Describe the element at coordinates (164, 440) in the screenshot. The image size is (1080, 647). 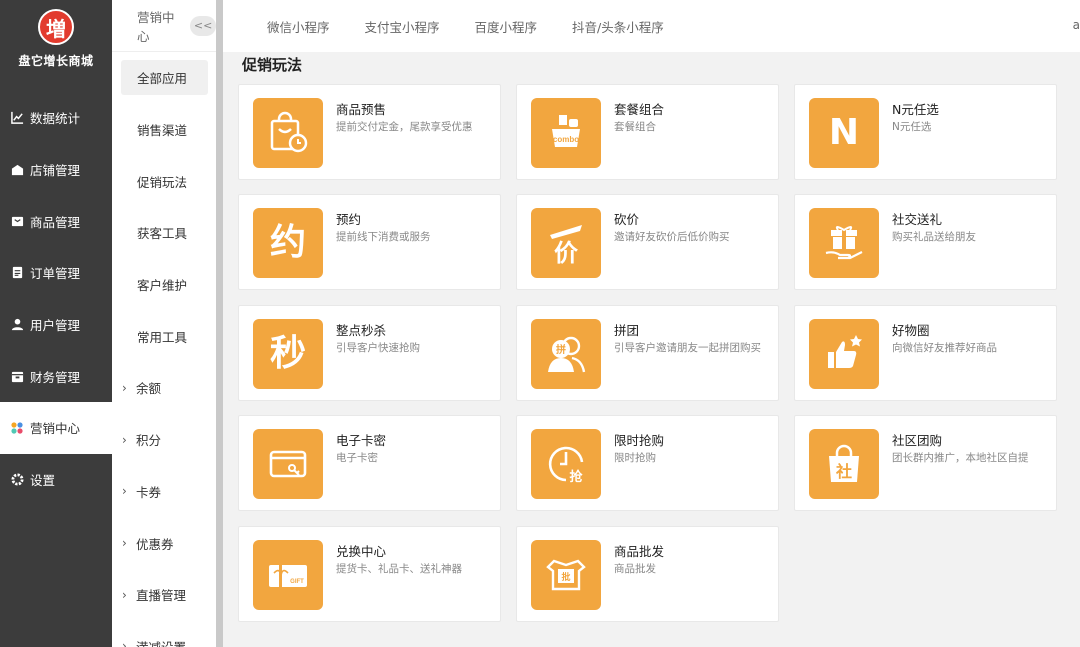
I see `submenu-expand-1: › 积分` at that location.